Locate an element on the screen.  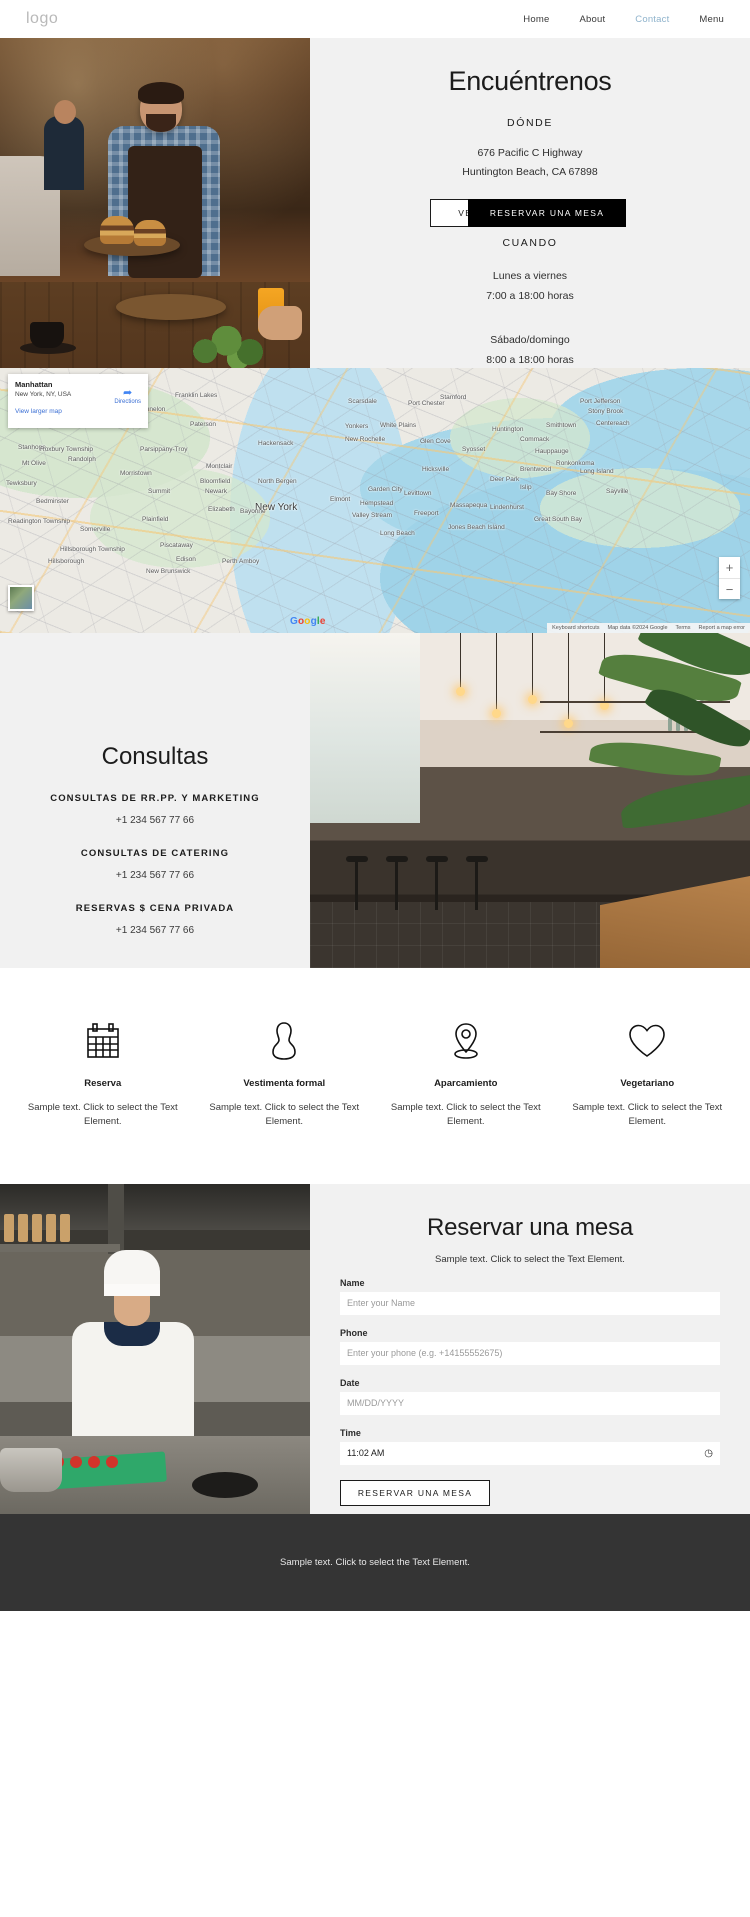
field-name: Name Enter your Name is located at coordinates (530, 1296).